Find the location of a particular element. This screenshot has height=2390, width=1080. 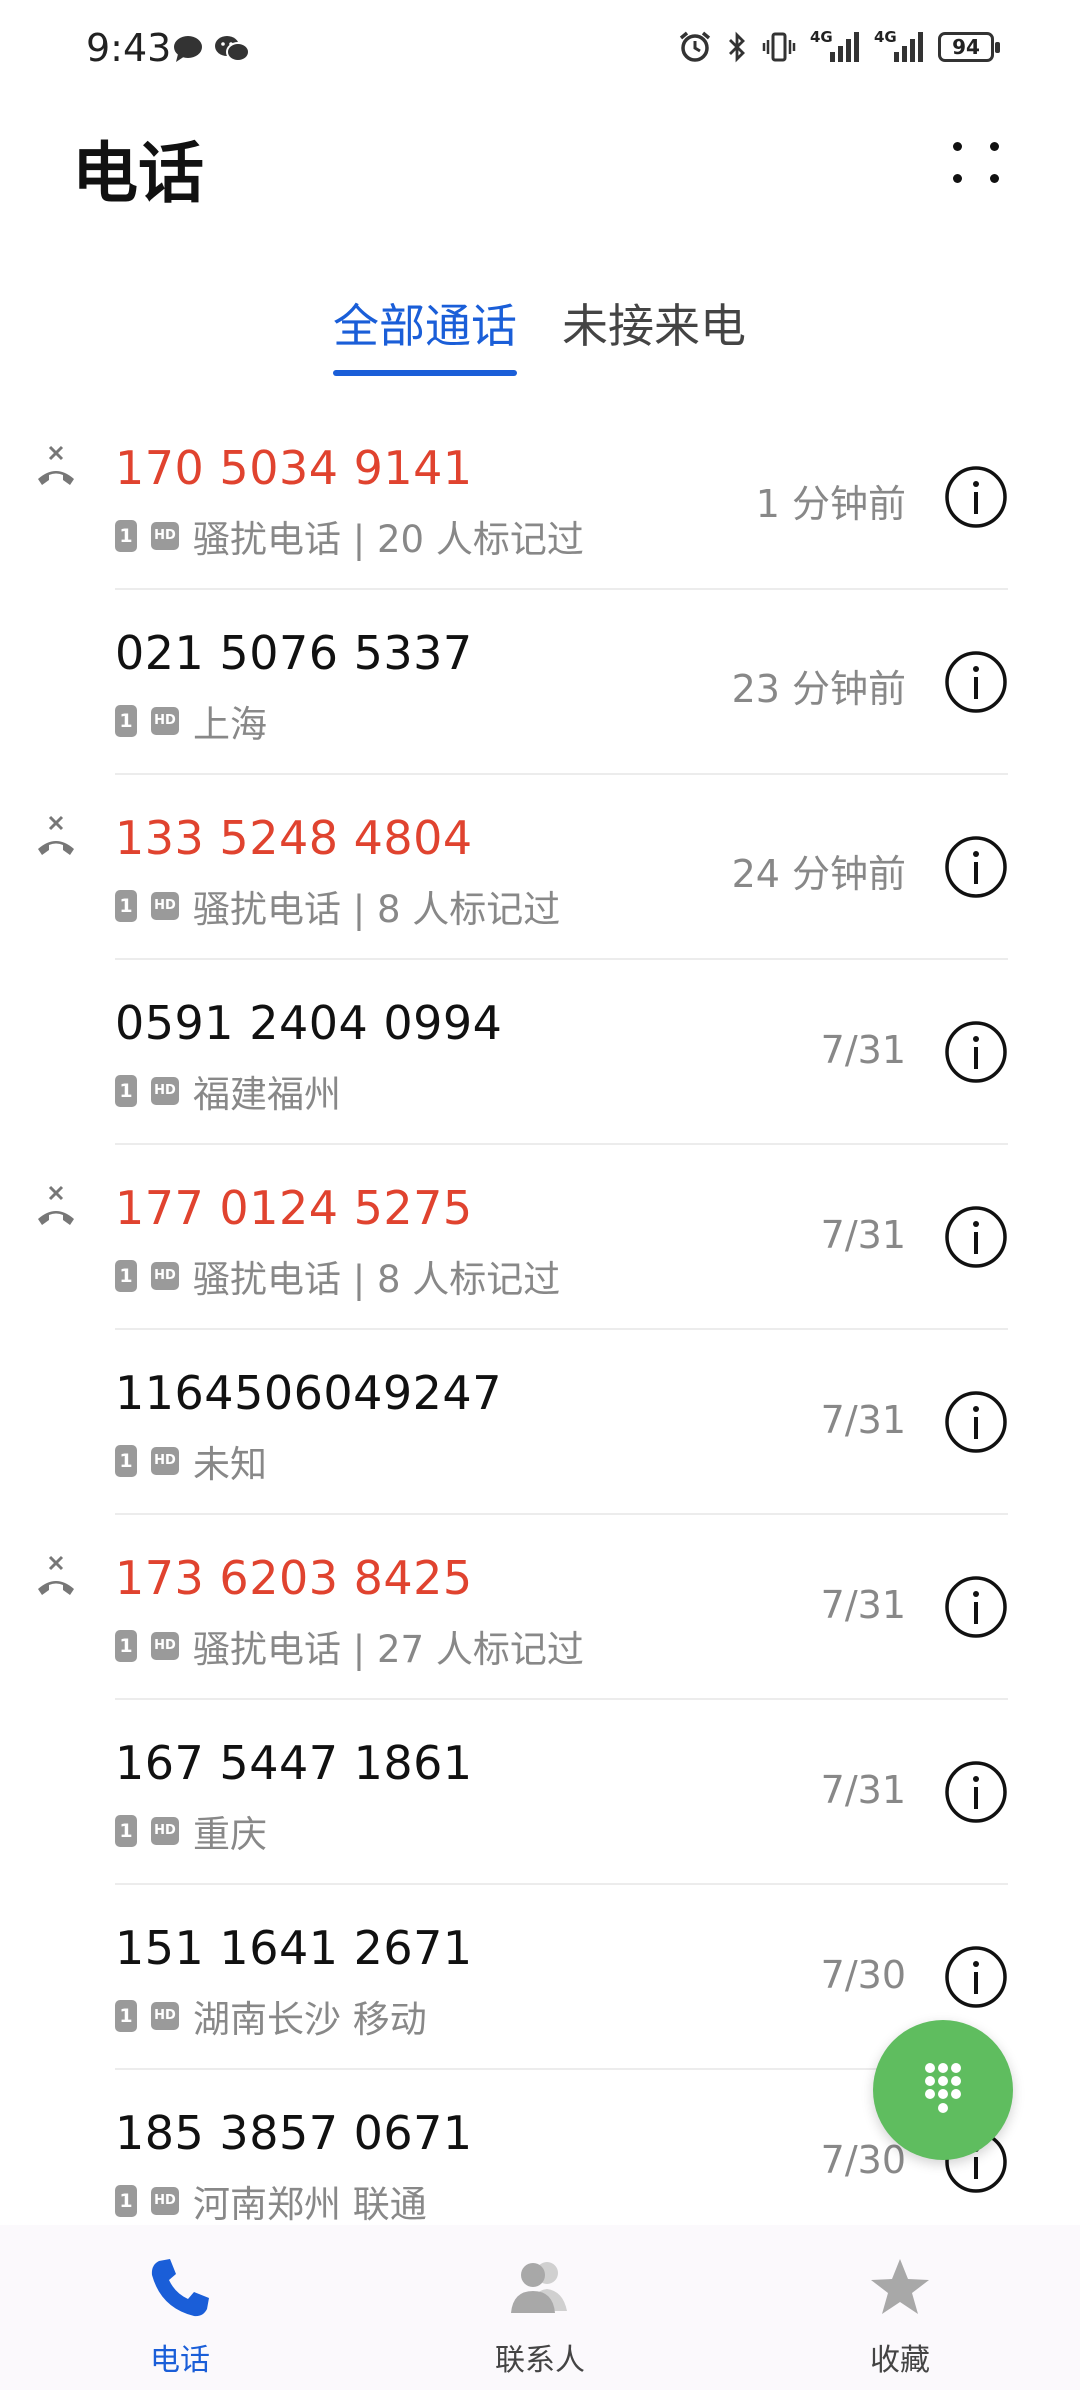

contacts-icon is located at coordinates (539, 2287).